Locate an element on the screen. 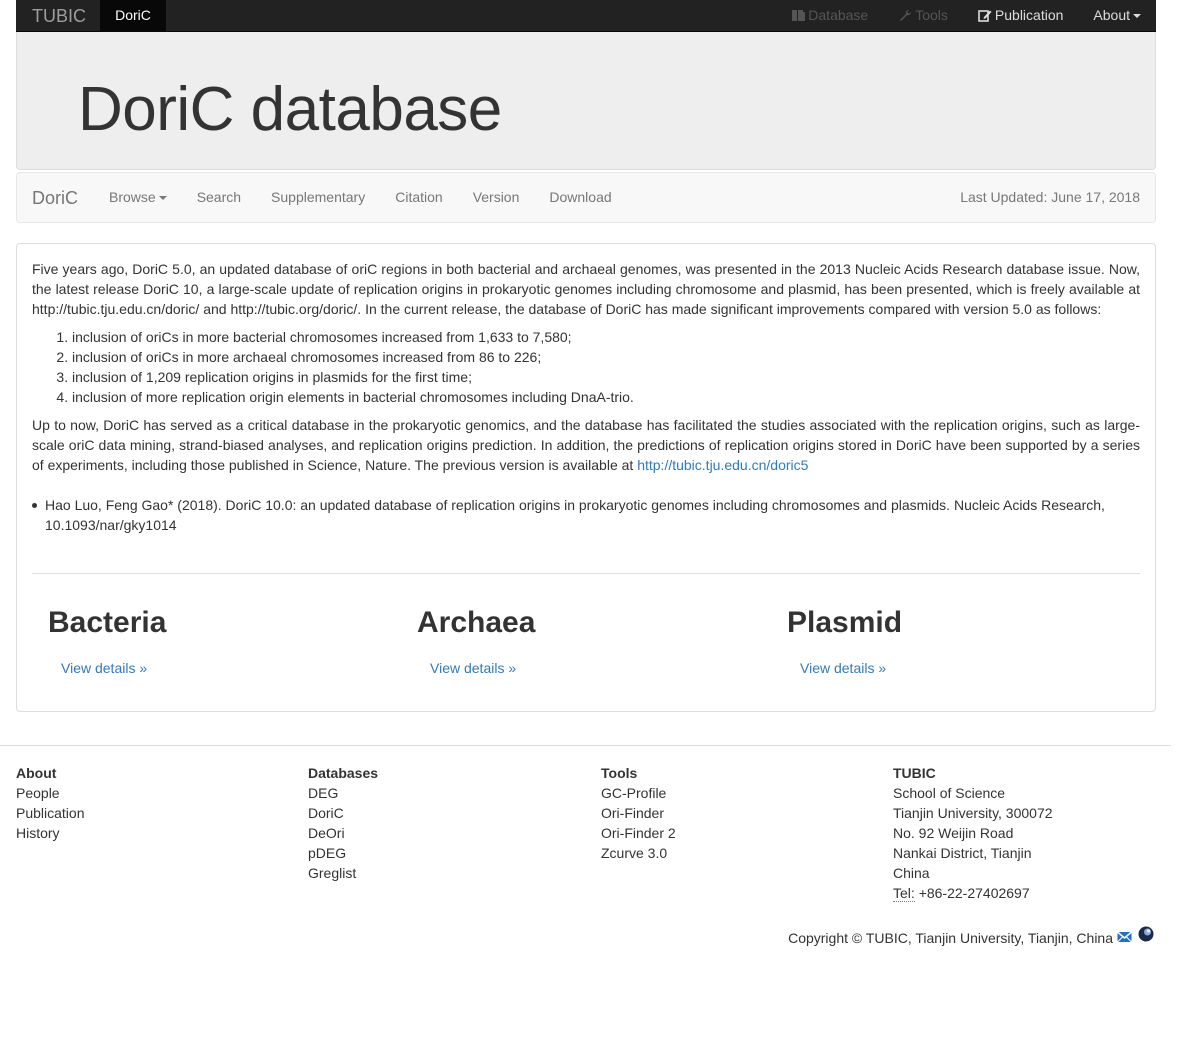  nav-browse-label: Browse is located at coordinates (132, 197).